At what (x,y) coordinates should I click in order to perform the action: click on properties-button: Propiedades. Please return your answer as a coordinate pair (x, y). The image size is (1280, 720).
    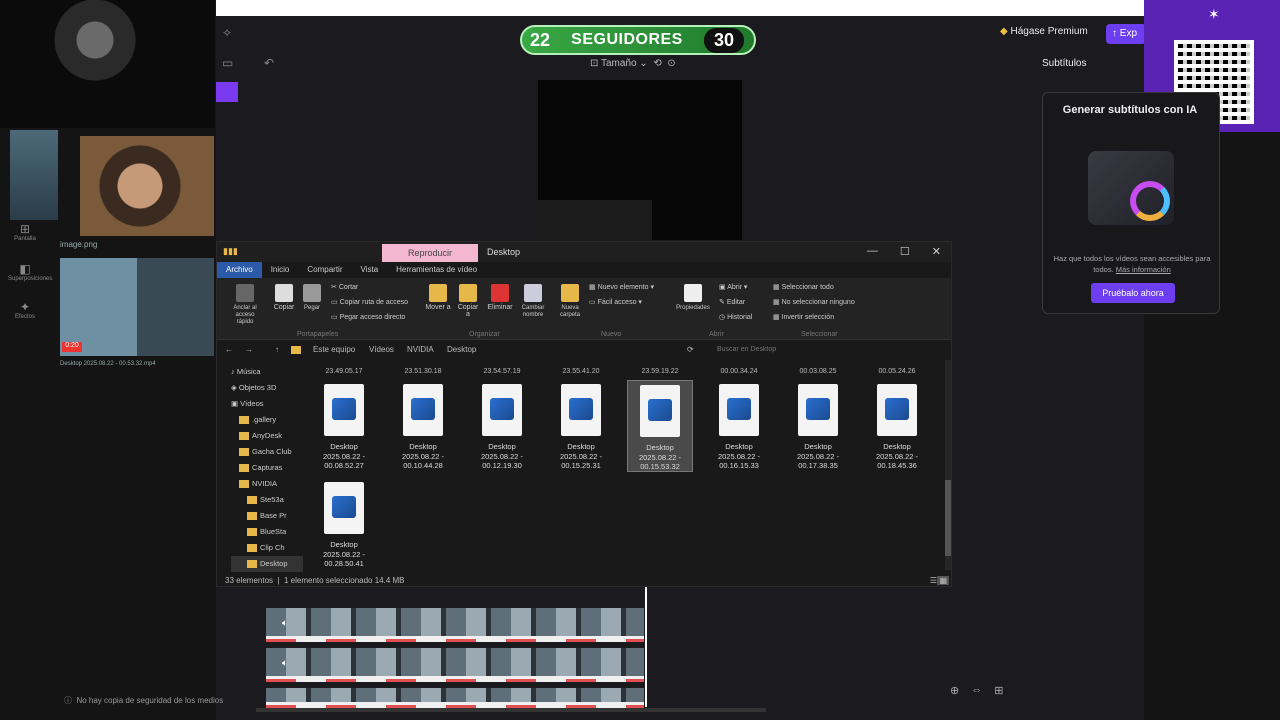
    Looking at the image, I should click on (693, 297).